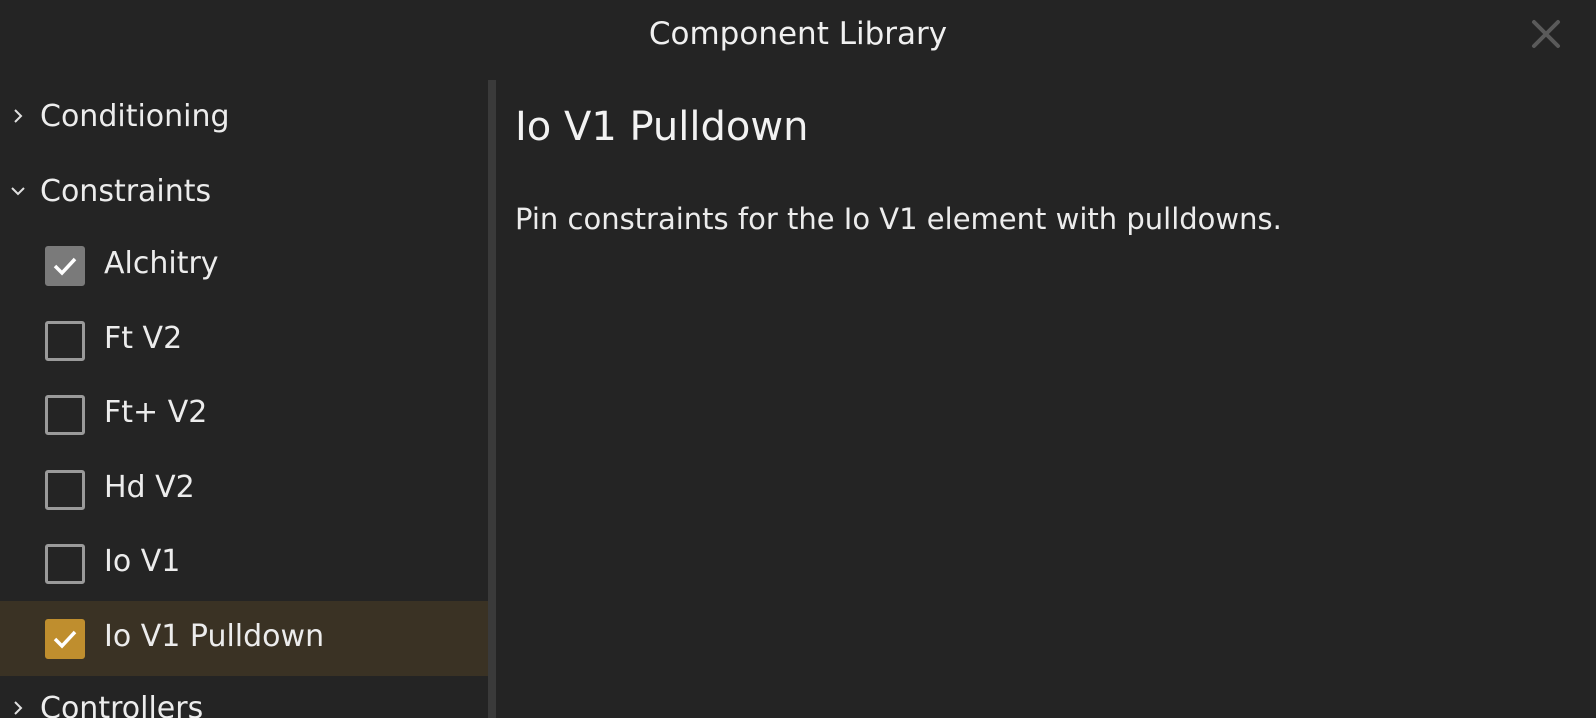 This screenshot has height=718, width=1596. I want to click on list-item-ft-v2: Ft V2, so click(244, 340).